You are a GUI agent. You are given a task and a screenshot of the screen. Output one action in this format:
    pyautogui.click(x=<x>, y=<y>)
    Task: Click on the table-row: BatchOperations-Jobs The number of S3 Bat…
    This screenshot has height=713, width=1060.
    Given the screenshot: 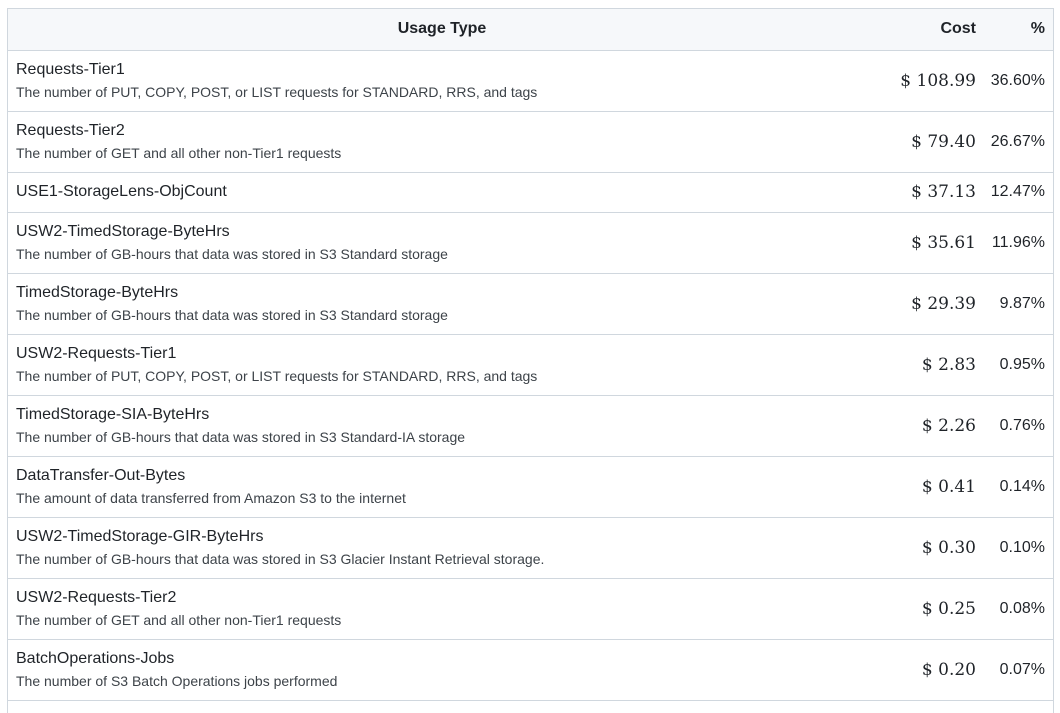 What is the action you would take?
    pyautogui.click(x=530, y=670)
    